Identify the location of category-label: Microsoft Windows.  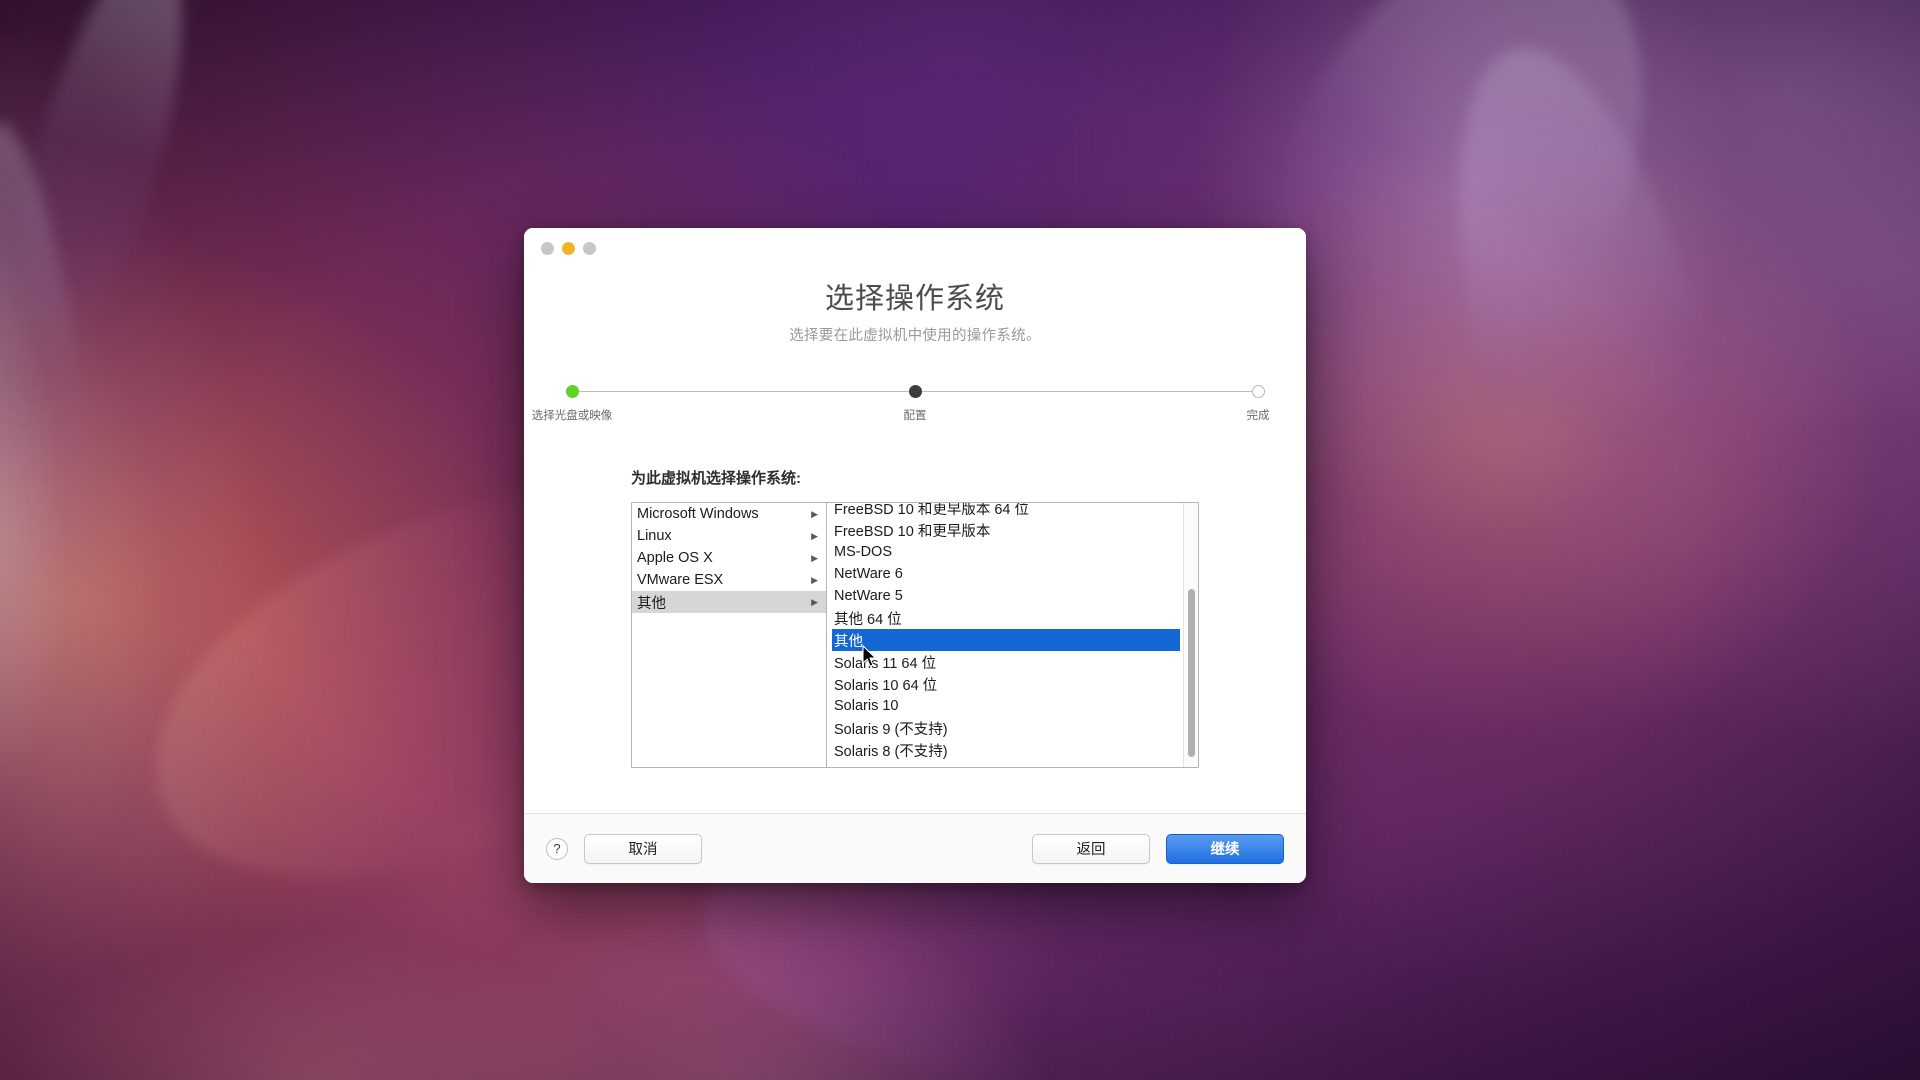
(698, 514).